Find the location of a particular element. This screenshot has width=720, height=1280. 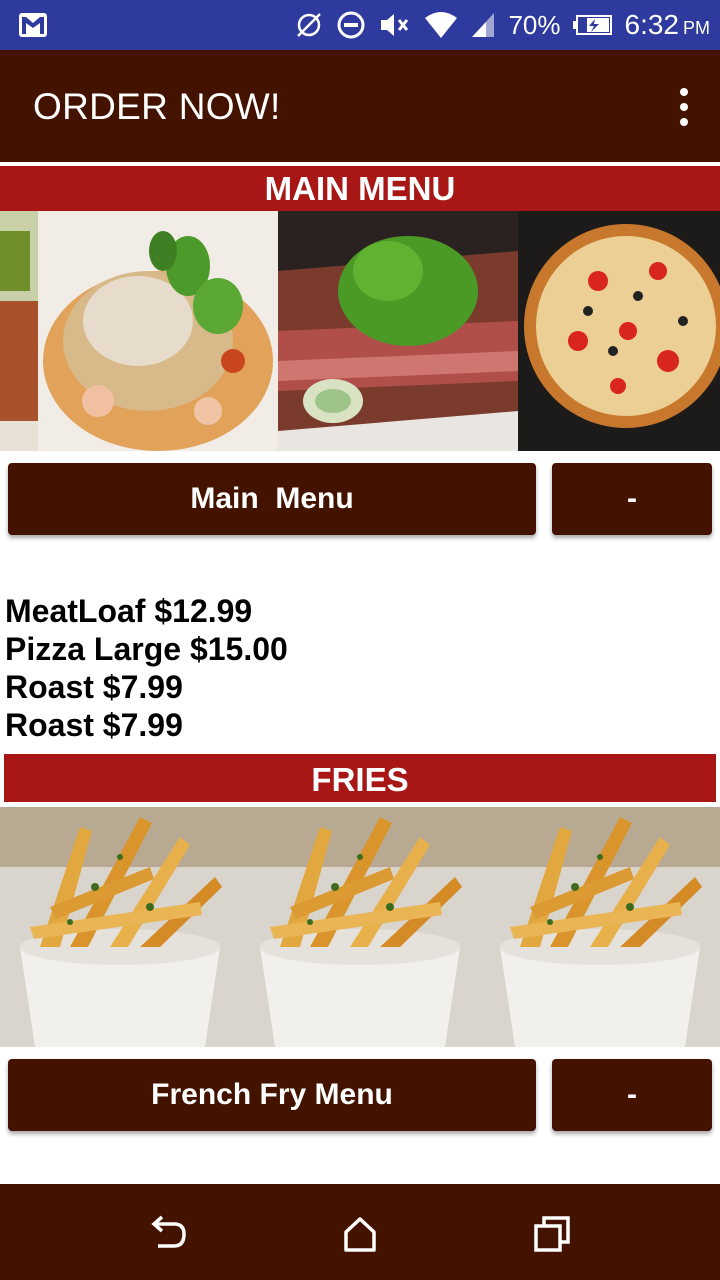

pizza-image is located at coordinates (619, 331).